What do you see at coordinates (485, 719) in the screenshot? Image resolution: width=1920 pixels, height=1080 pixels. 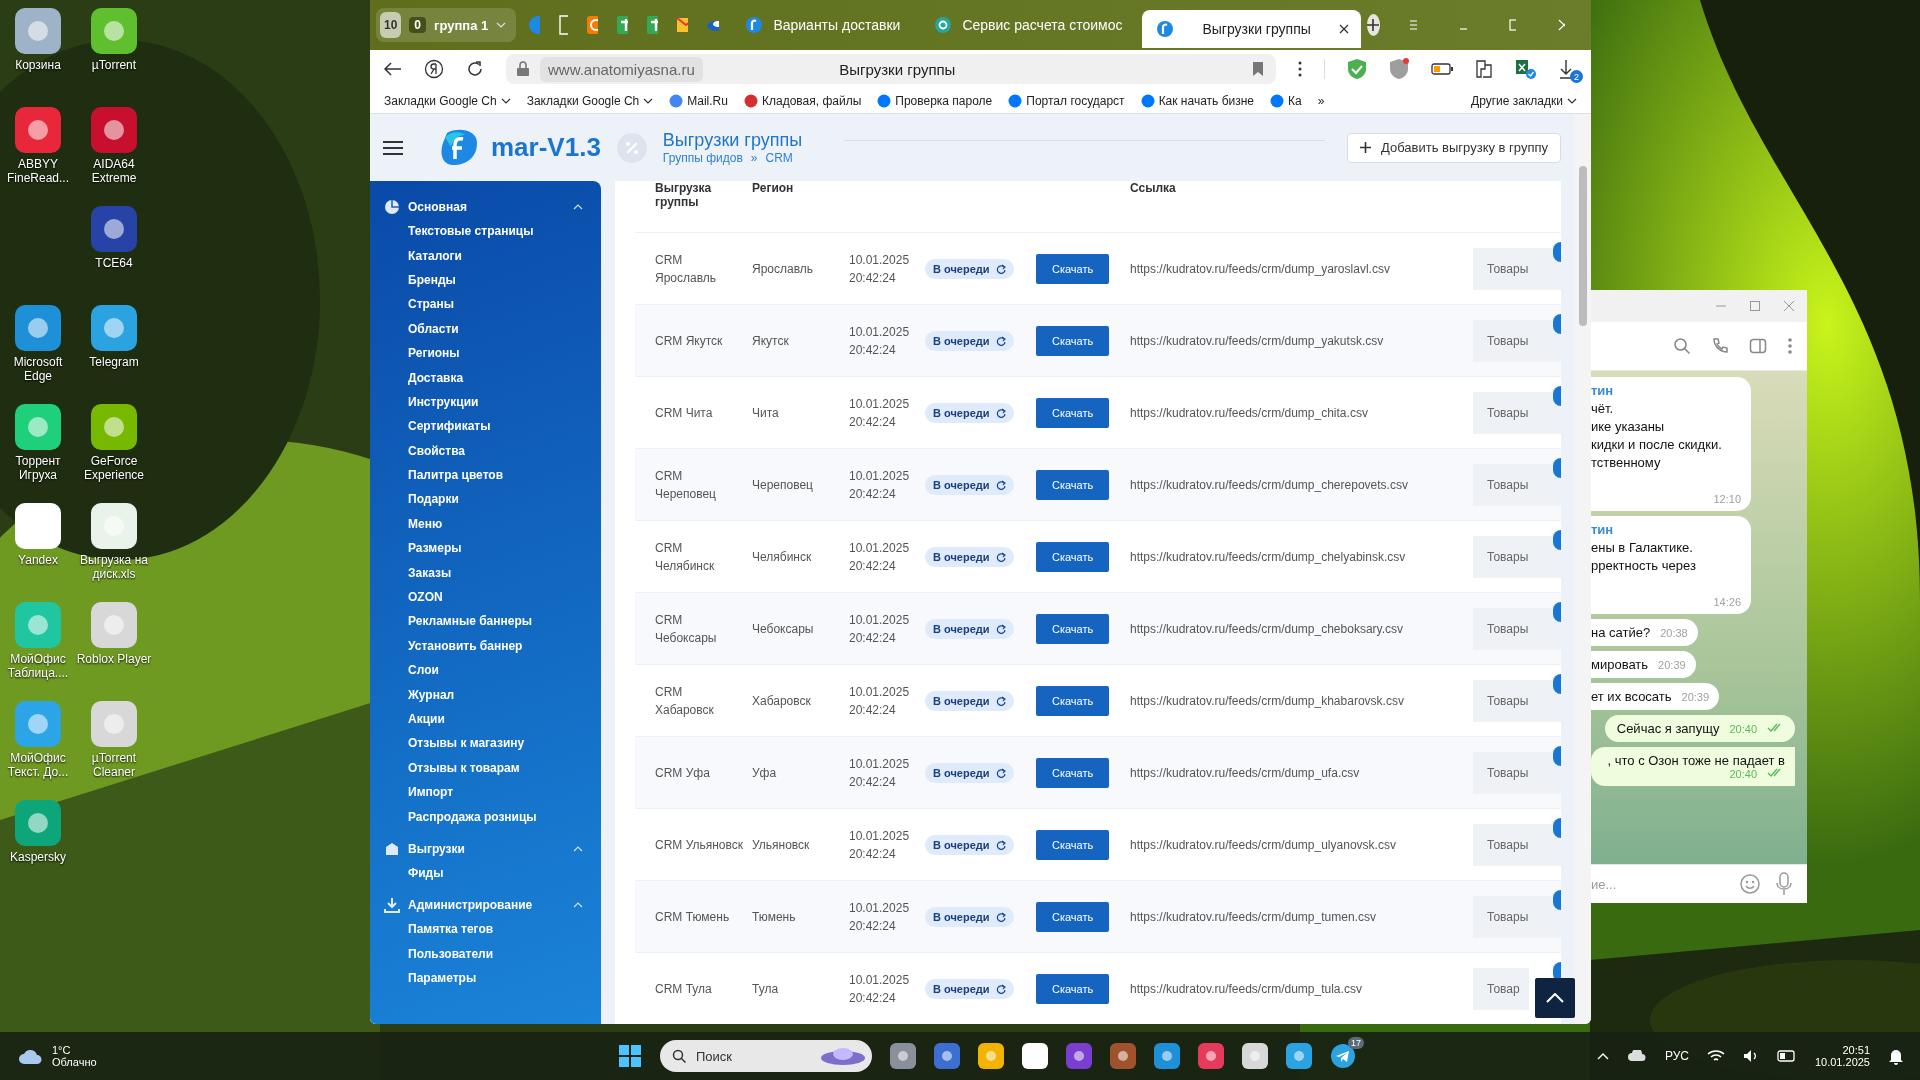 I see `sidebar-item: Акции` at bounding box center [485, 719].